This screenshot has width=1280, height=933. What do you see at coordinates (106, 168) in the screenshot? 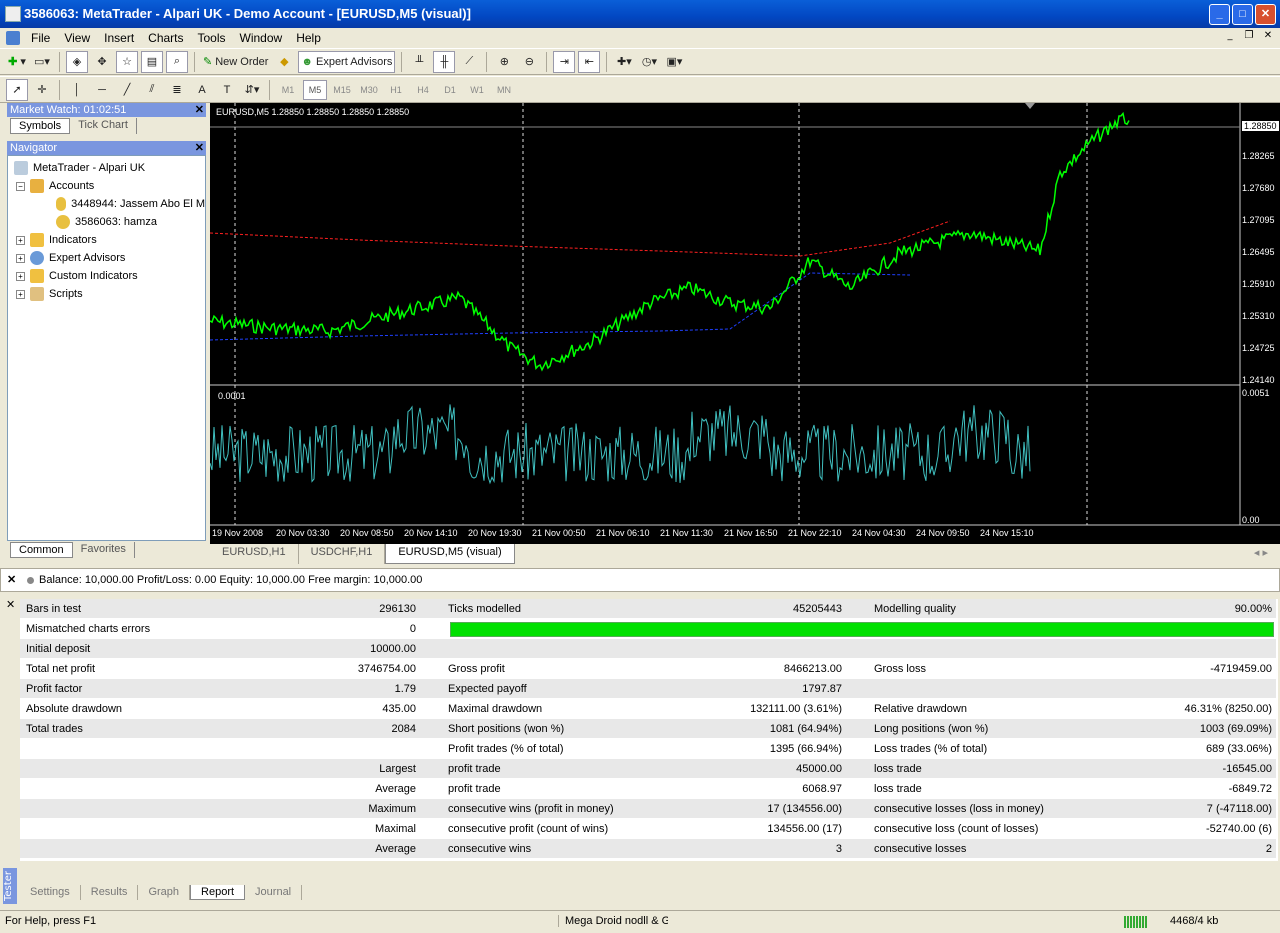
I see `nav-root: MetaTrader - Alpari UK` at bounding box center [106, 168].